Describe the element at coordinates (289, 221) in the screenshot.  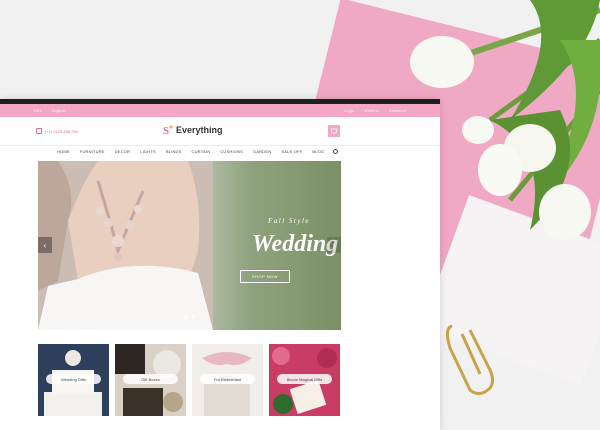
I see `hero-subtitle: Fall Style` at that location.